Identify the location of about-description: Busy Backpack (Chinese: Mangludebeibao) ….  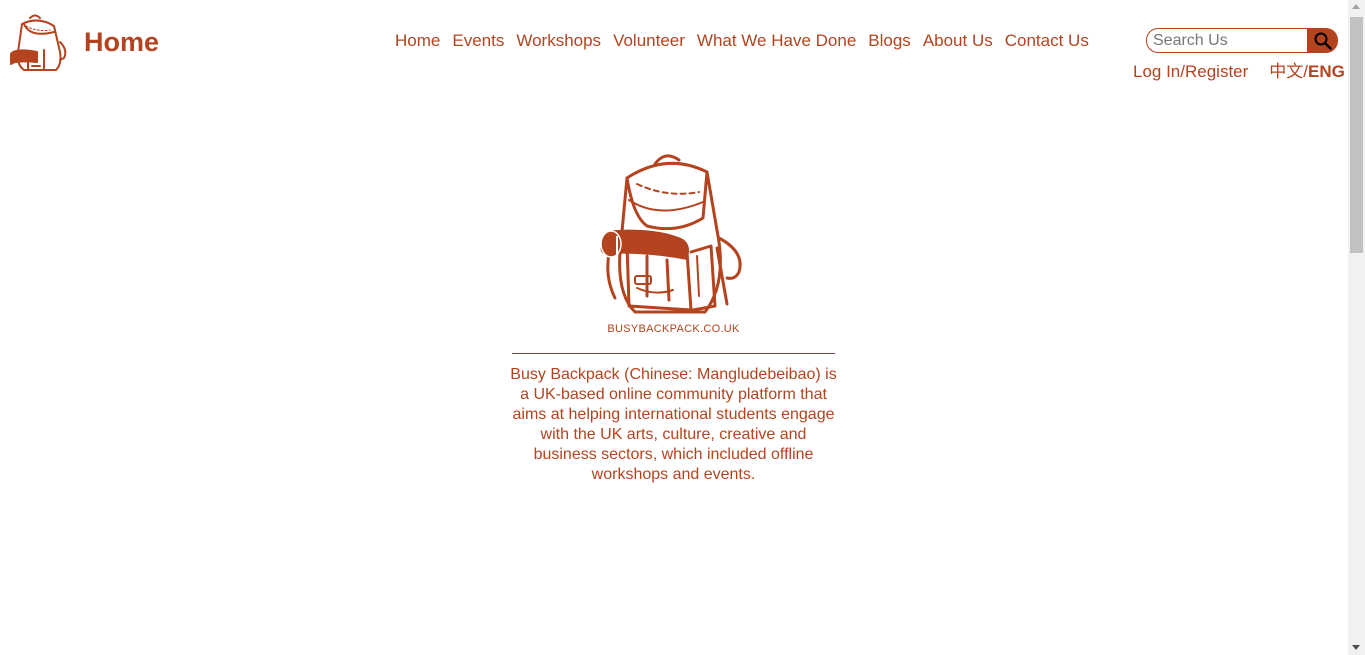
(673, 424).